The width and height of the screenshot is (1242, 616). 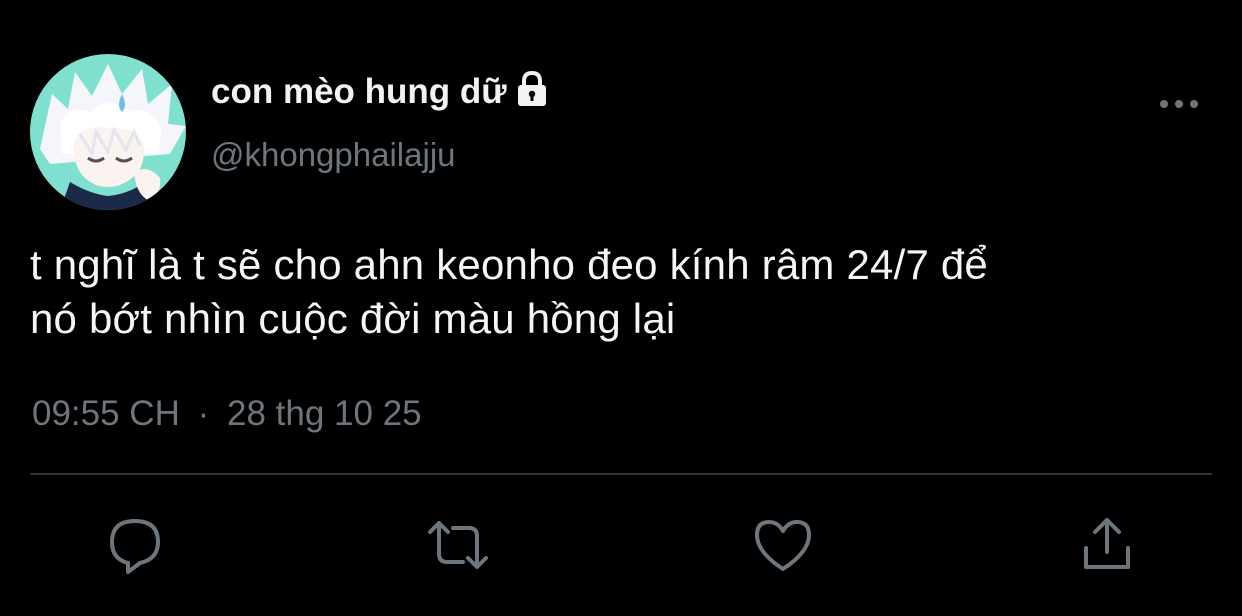 What do you see at coordinates (353, 318) in the screenshot?
I see `tweet-text-line: nó bớt nhìn cuộc đời màu hồng lại` at bounding box center [353, 318].